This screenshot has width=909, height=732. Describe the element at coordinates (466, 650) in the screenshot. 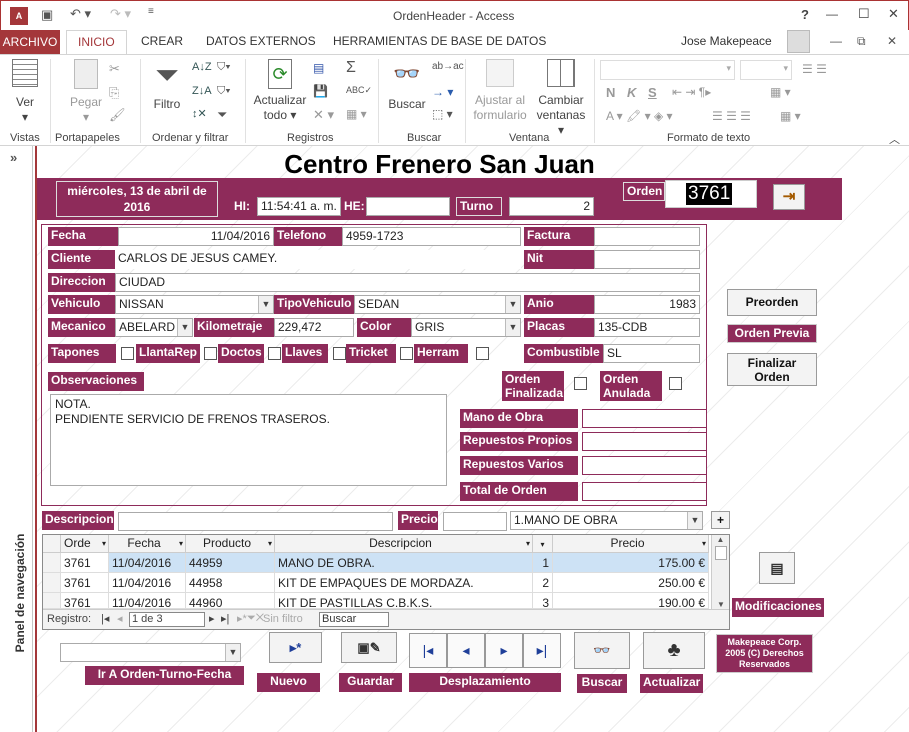

I see `prev-button: ◂` at that location.